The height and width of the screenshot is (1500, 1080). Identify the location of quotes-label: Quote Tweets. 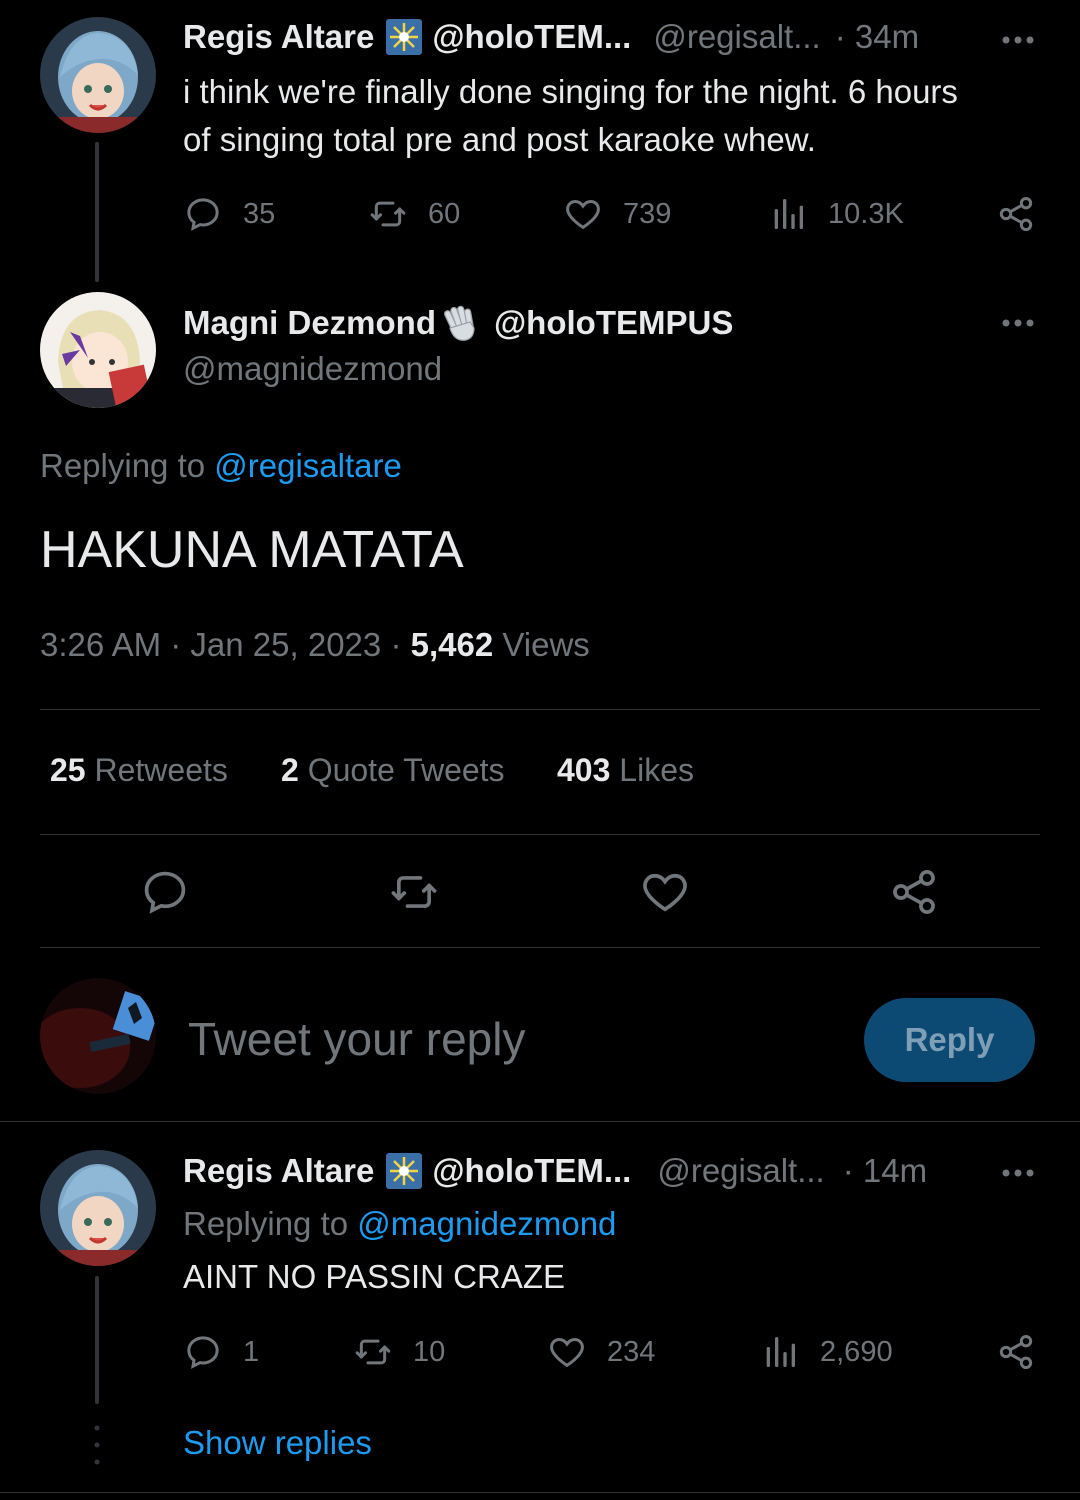
(406, 770).